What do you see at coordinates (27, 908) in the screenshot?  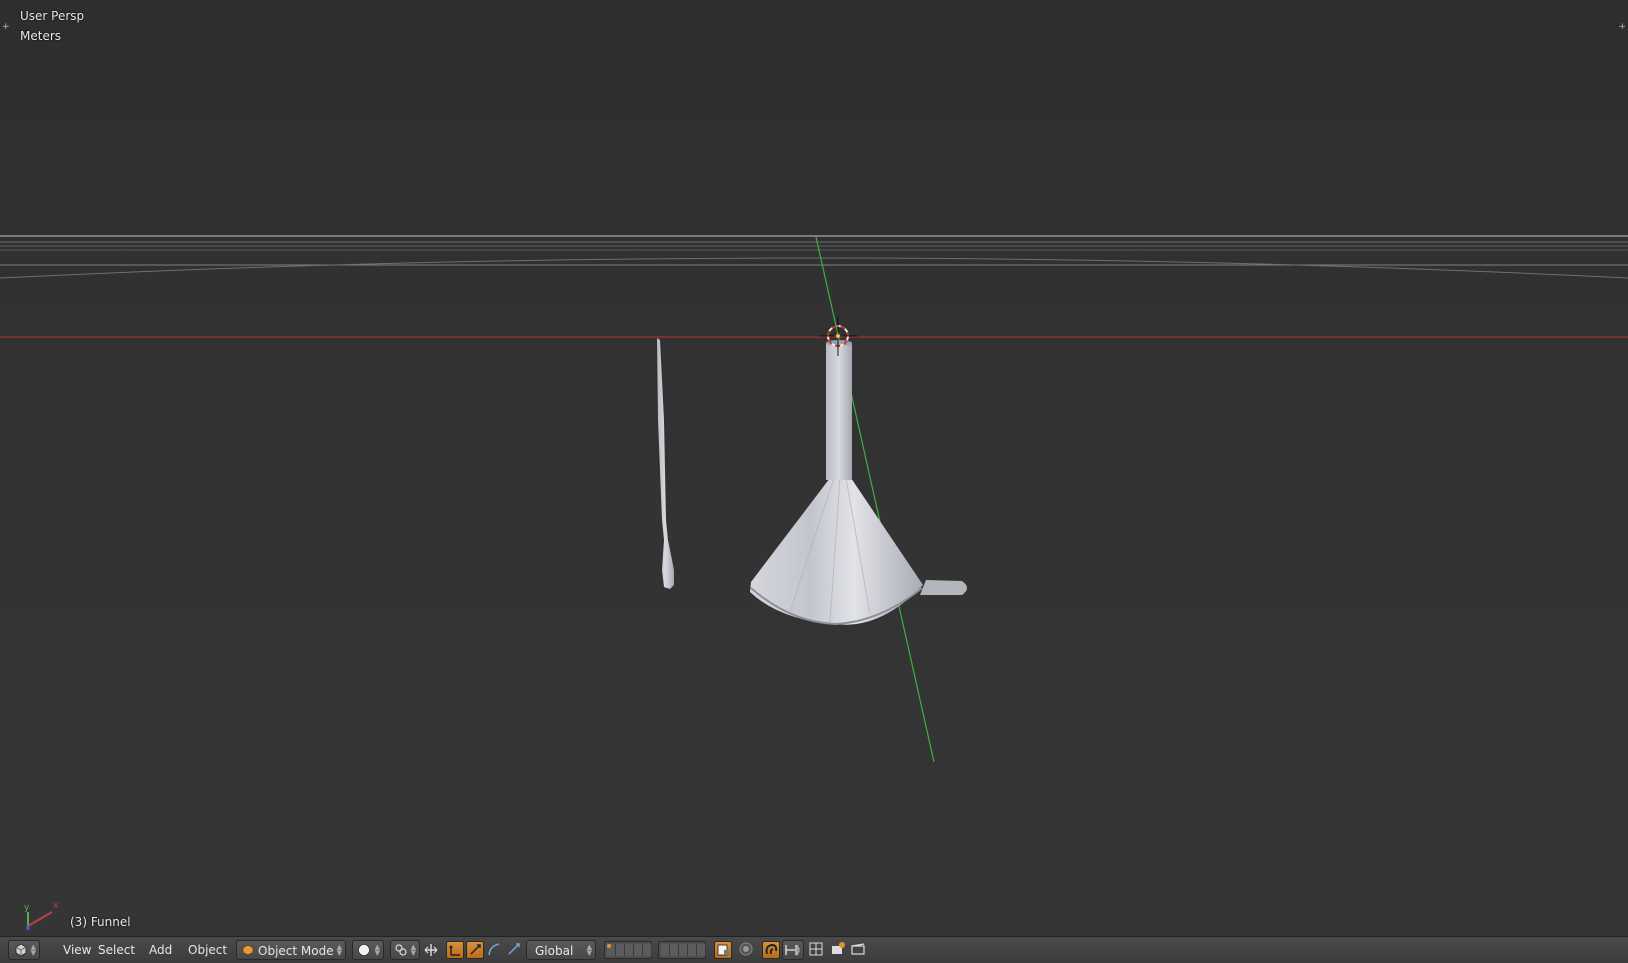 I see `axis-y-letter: y` at bounding box center [27, 908].